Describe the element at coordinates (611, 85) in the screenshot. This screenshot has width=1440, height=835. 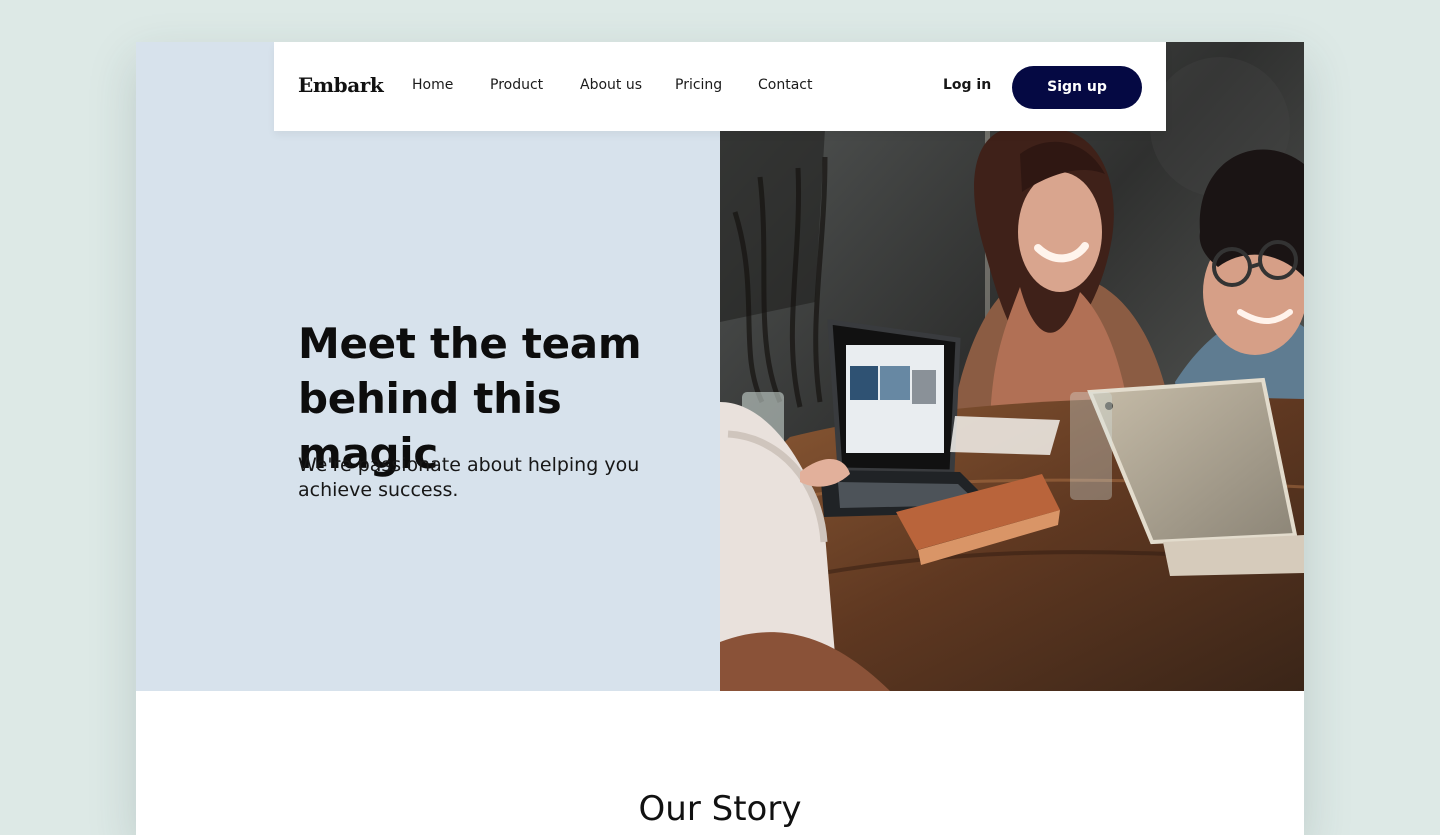
I see `nav-link-about-us: About us` at that location.